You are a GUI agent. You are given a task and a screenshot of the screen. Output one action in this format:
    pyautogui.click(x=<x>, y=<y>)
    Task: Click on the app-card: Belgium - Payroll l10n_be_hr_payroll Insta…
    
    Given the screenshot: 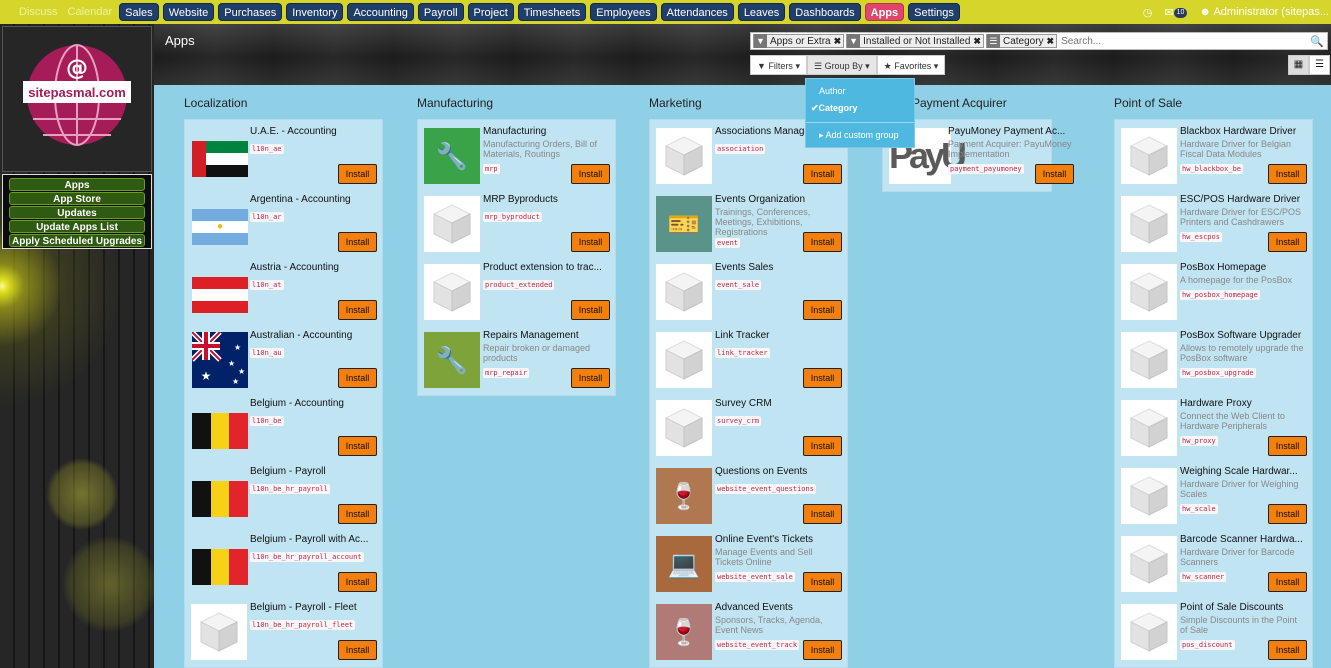 What is the action you would take?
    pyautogui.click(x=283, y=495)
    